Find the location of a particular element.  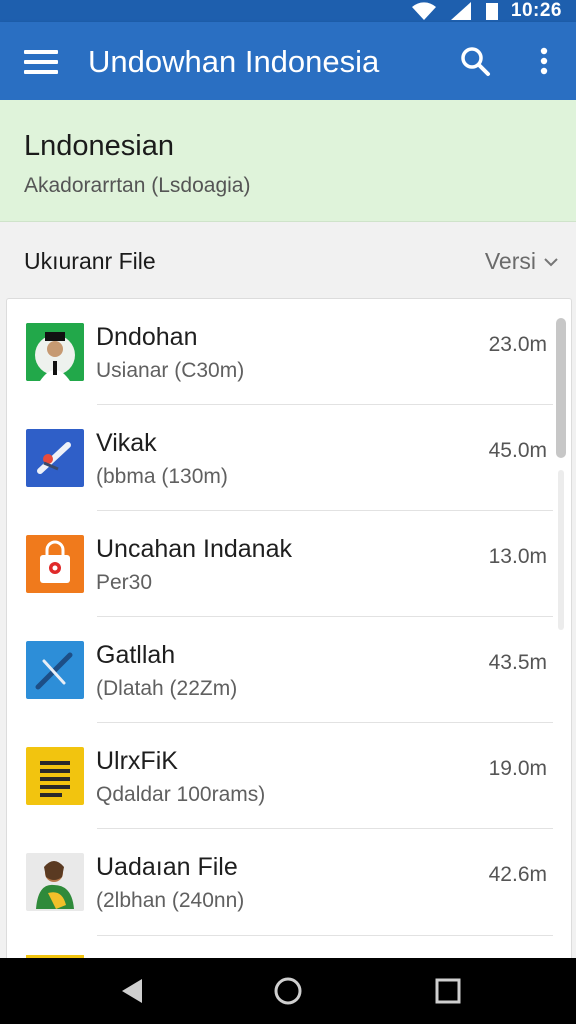

chevron-down-icon is located at coordinates (551, 261).